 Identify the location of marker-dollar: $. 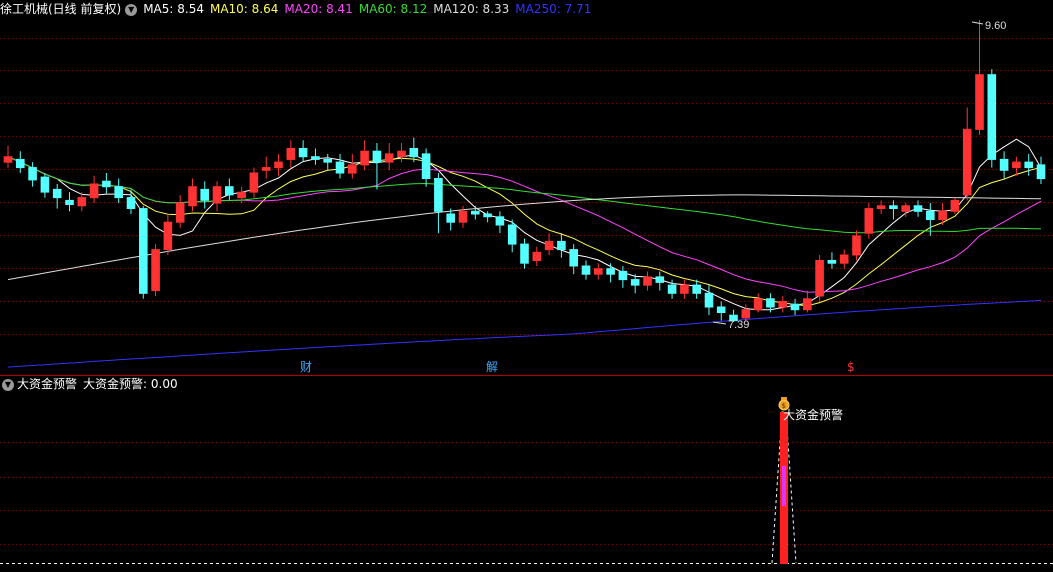
(851, 367).